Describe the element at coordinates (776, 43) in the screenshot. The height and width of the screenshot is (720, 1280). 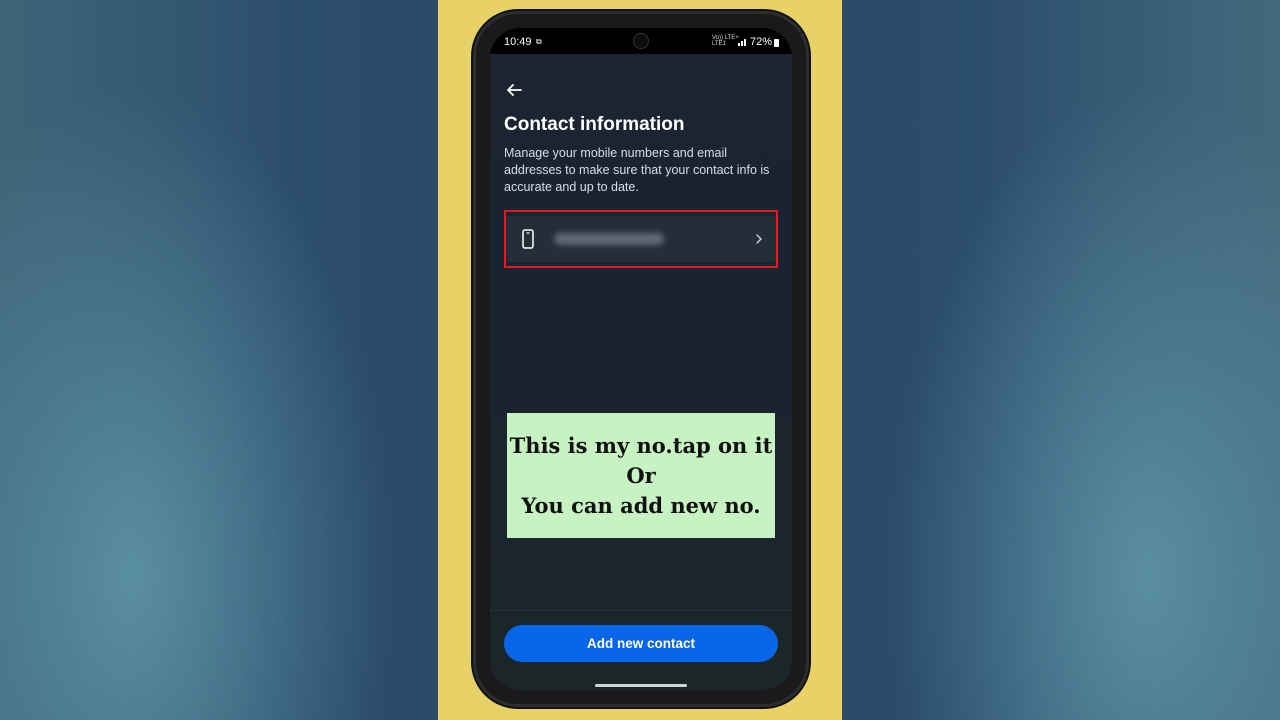
I see `battery-icon` at that location.